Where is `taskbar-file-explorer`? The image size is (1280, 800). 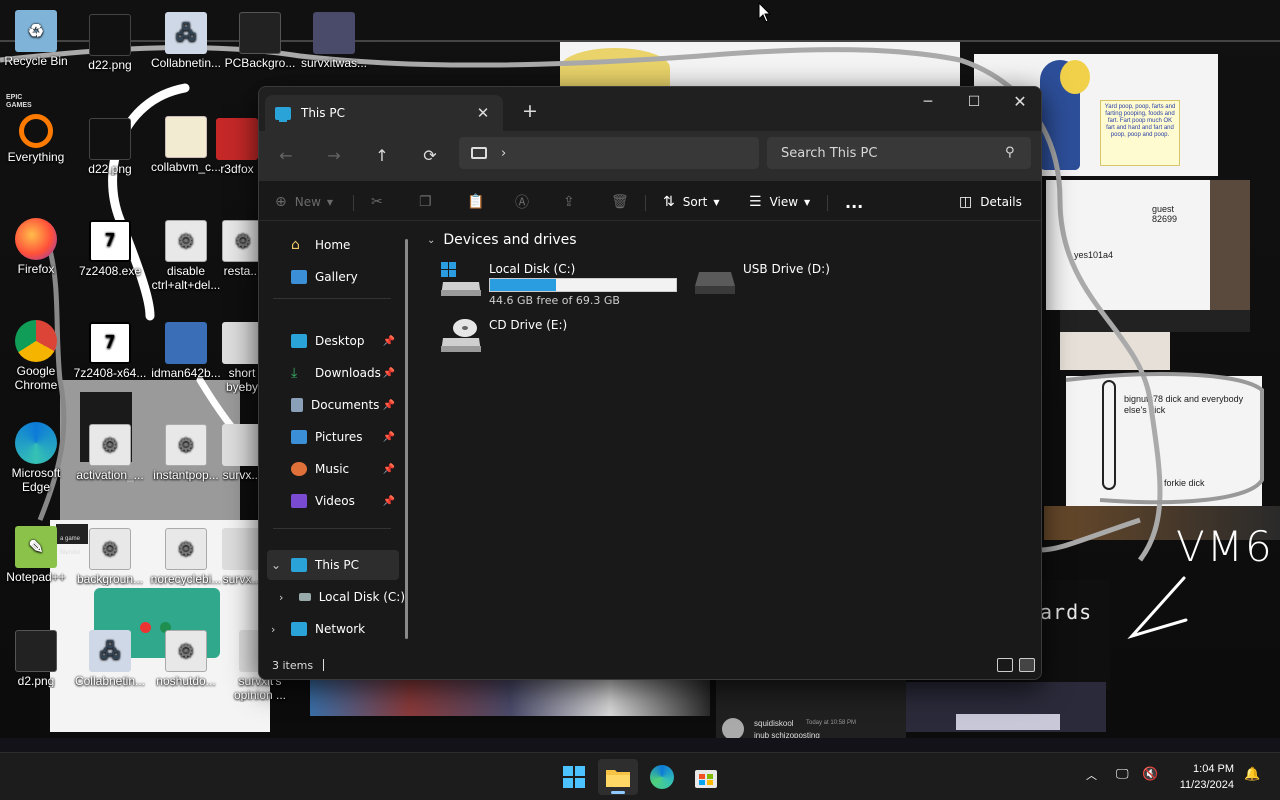 taskbar-file-explorer is located at coordinates (618, 777).